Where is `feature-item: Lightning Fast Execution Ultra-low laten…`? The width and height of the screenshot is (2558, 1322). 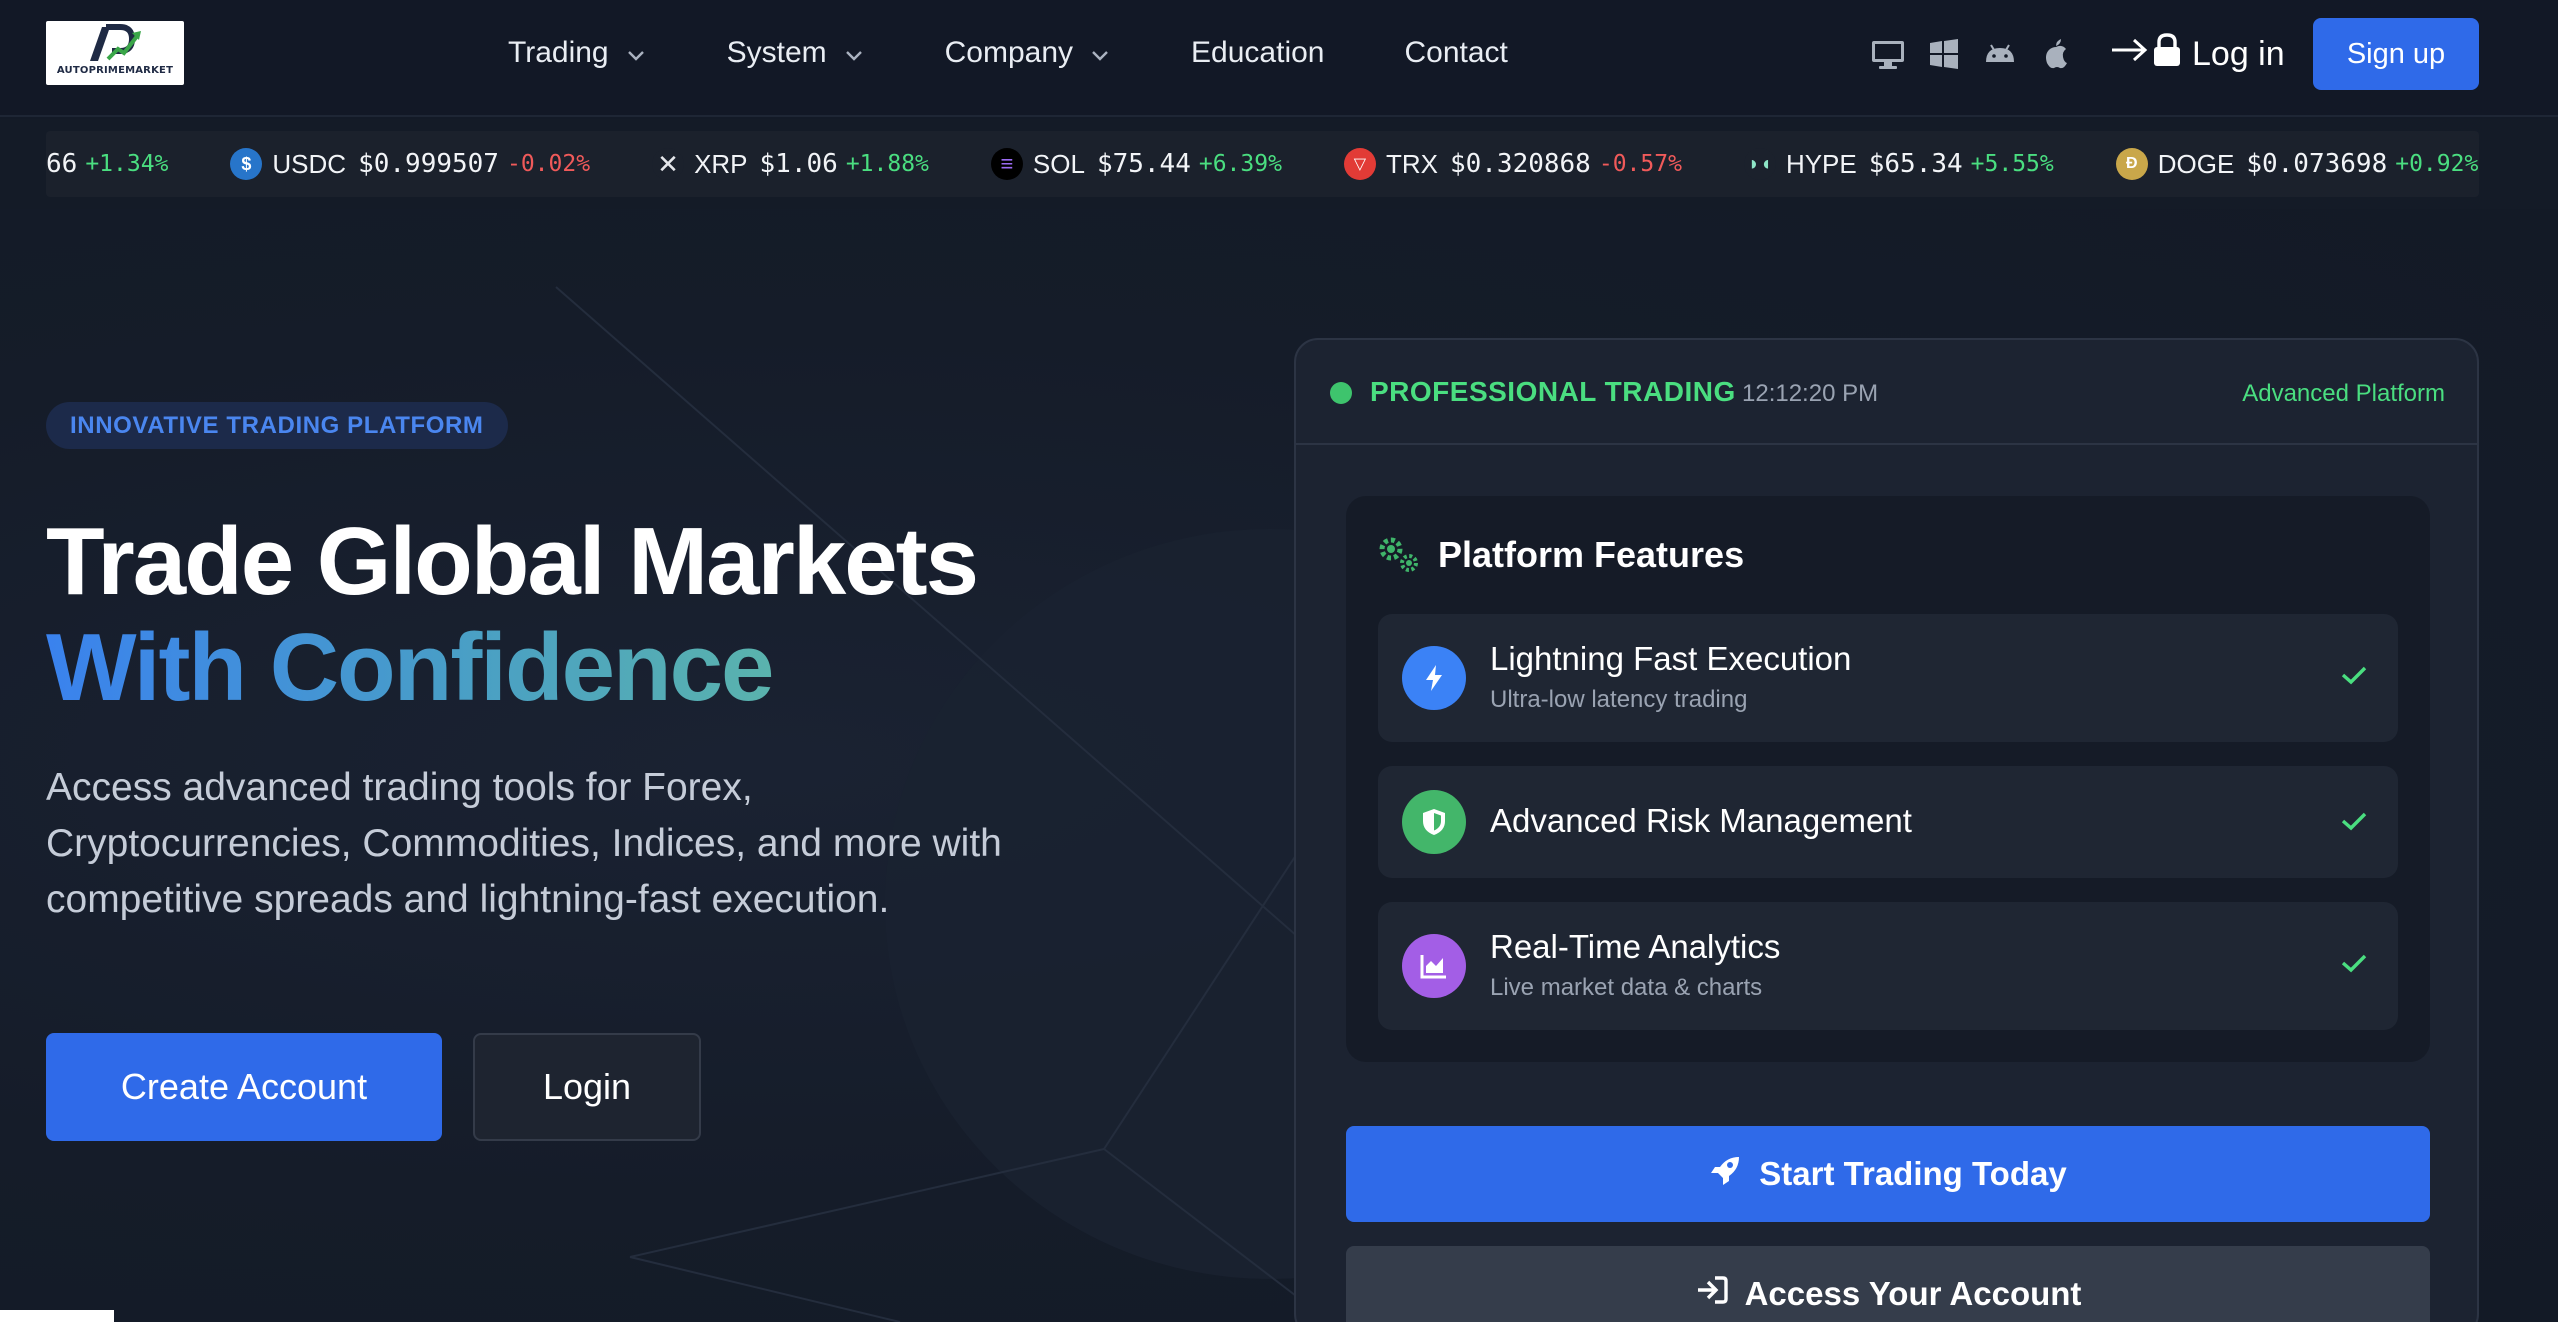 feature-item: Lightning Fast Execution Ultra-low laten… is located at coordinates (1888, 678).